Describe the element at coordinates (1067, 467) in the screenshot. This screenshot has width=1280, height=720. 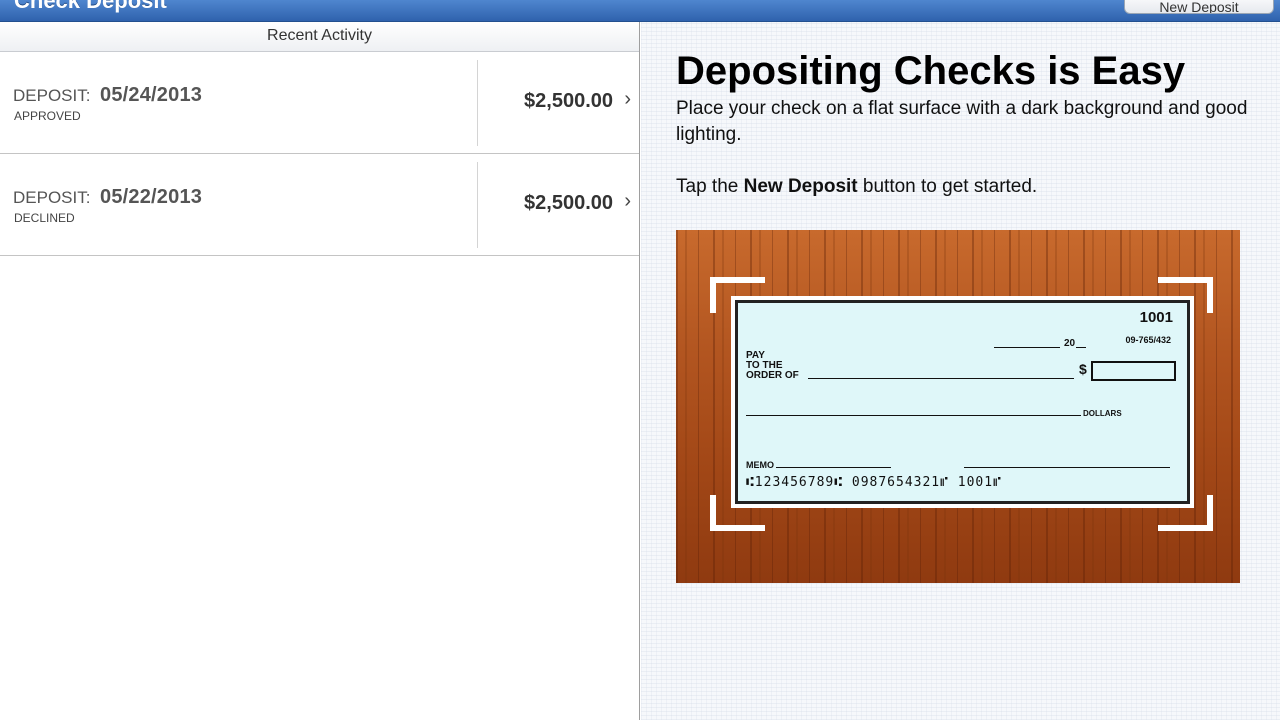
I see `signature-line` at that location.